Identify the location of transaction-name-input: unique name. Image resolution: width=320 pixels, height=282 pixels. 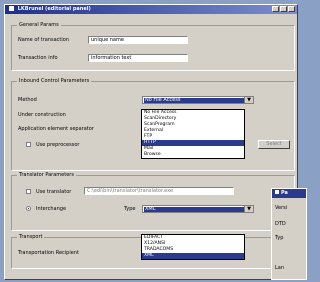
(138, 40).